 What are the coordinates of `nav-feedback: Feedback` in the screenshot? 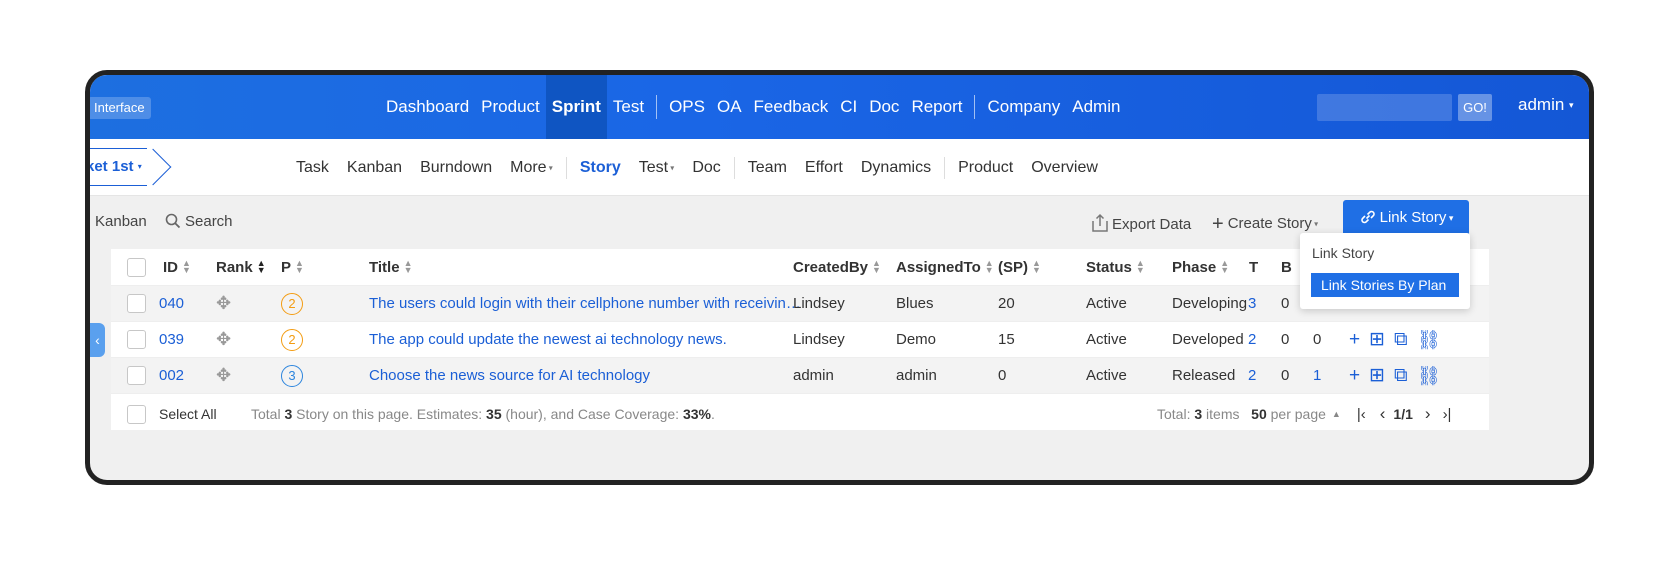 It's located at (791, 107).